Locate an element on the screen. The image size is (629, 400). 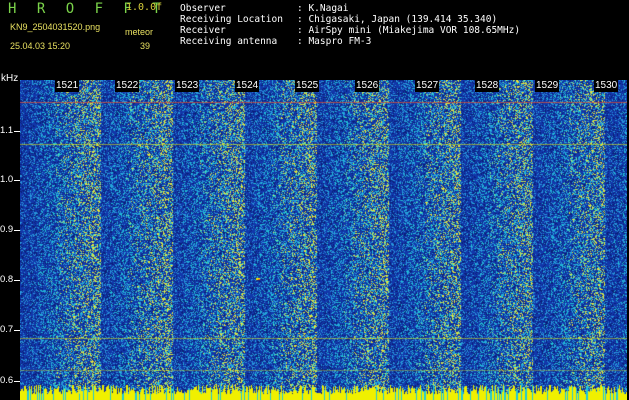
station-row-antenna: Receiving antenna : Maspro FM-3 is located at coordinates (350, 41).